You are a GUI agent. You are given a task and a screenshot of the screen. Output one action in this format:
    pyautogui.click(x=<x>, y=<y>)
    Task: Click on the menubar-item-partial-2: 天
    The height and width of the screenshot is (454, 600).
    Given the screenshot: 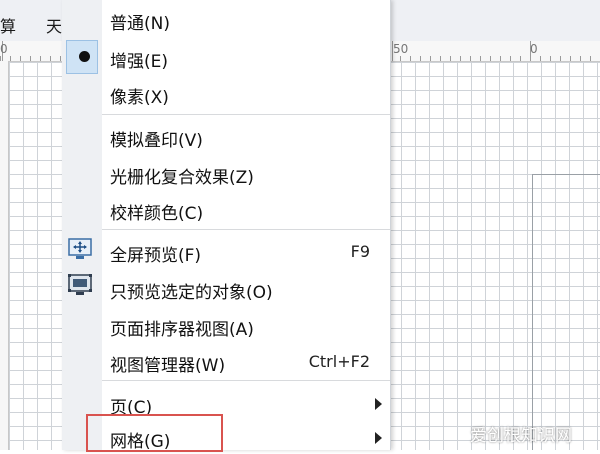 What is the action you would take?
    pyautogui.click(x=54, y=25)
    